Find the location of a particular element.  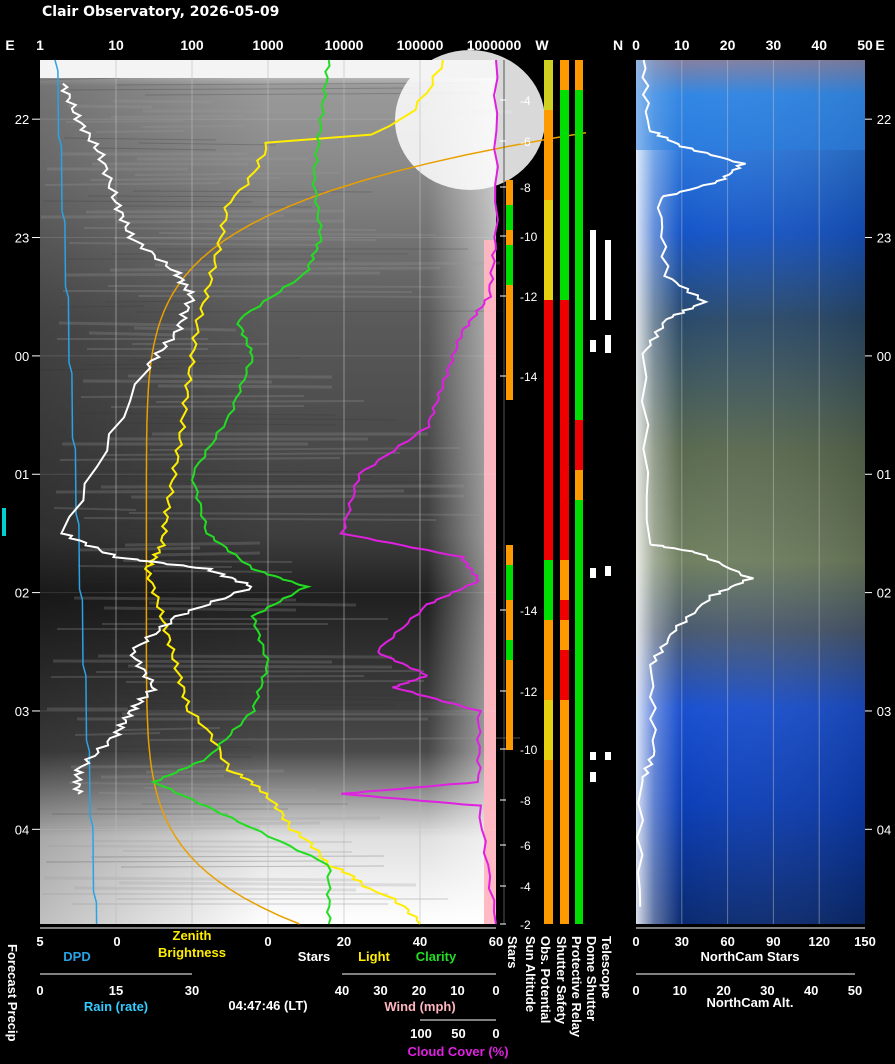

dpd-tick: 0 is located at coordinates (116, 941).